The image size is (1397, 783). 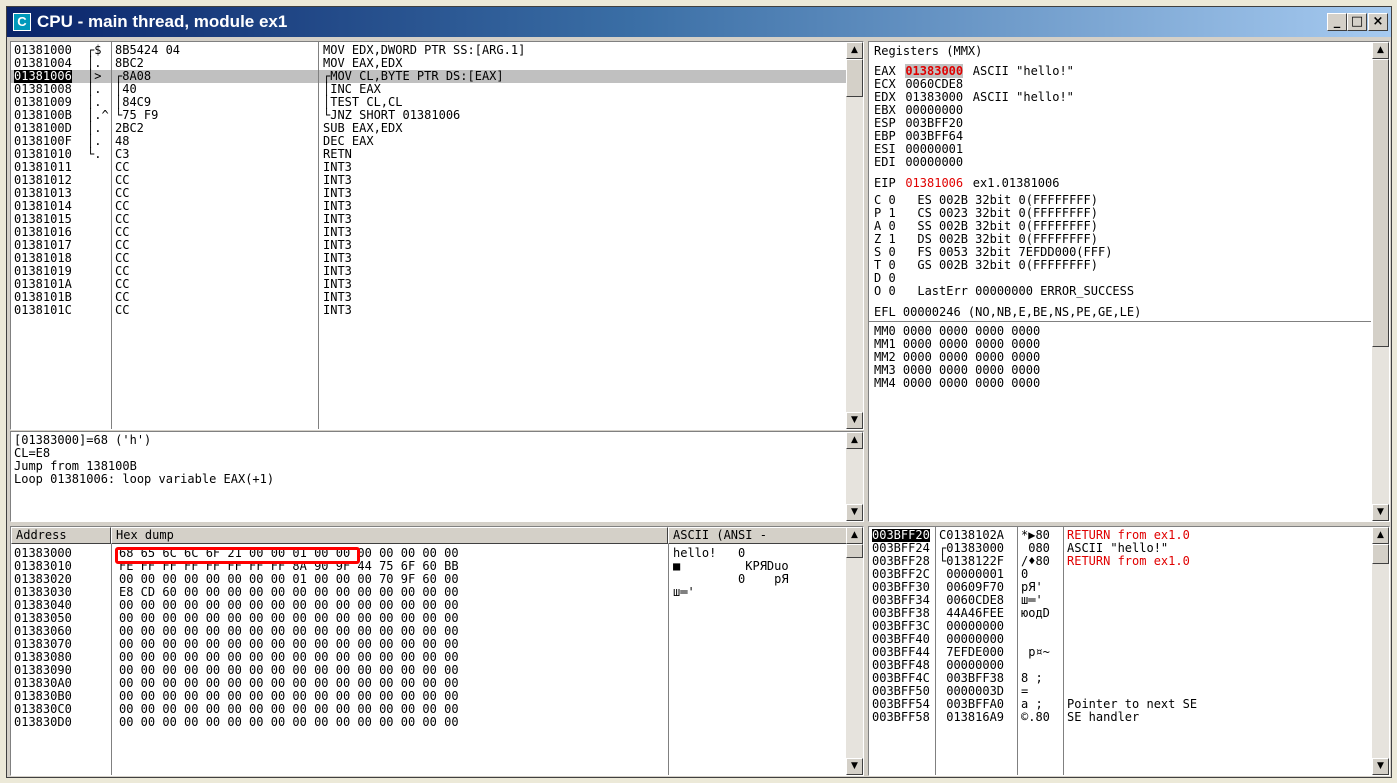 I want to click on stack-comment: RETURN from ex1.0, so click(x=1128, y=561).